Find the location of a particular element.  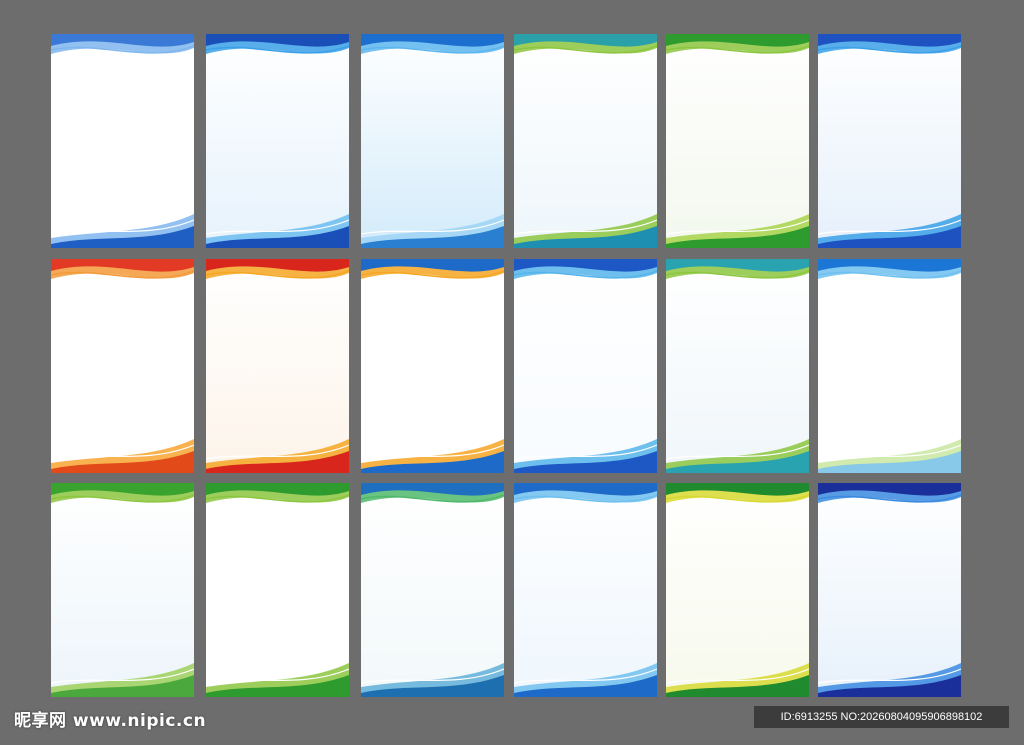

image-id-label: ID:6913255 NO:20260804095906898102 is located at coordinates (881, 717).